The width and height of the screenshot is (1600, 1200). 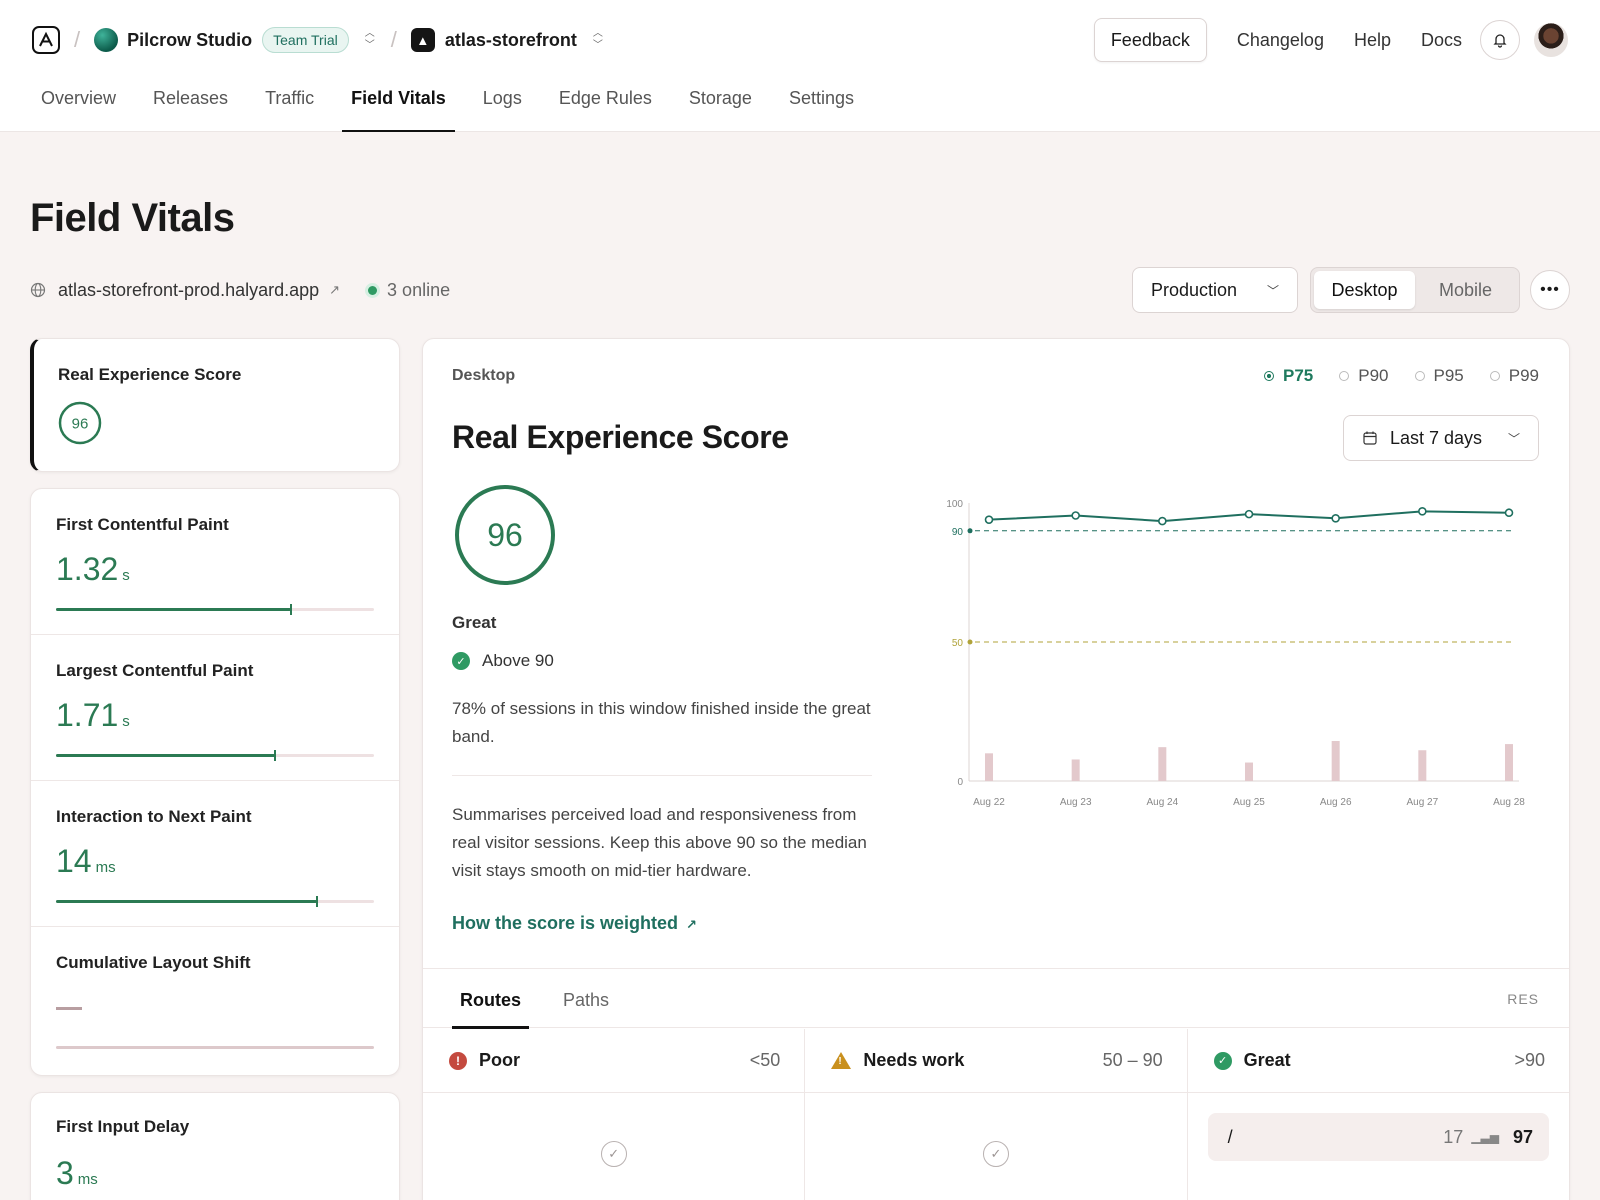 I want to click on percentile-label: P75, so click(x=1298, y=375).